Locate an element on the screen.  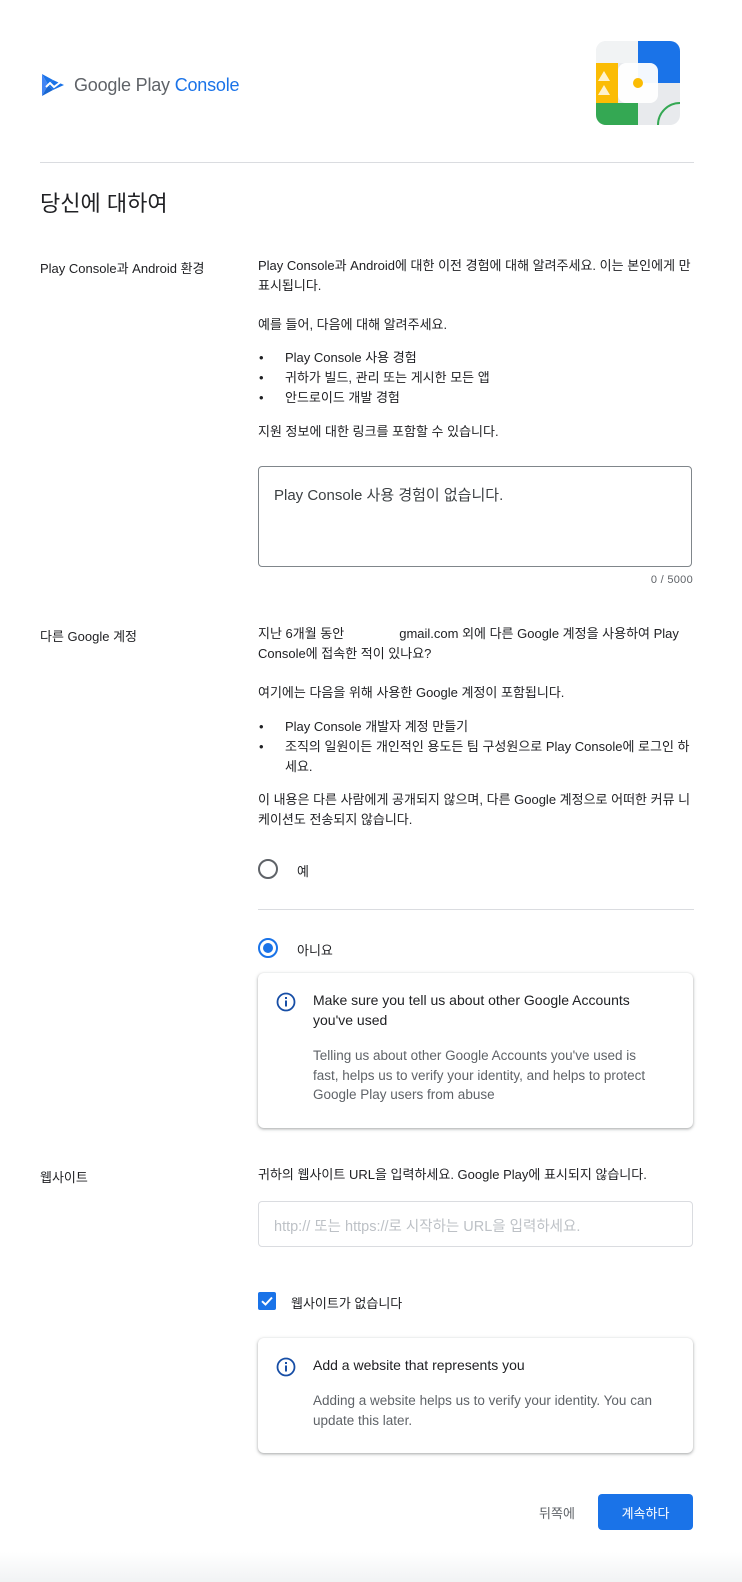
other-accounts-includes-lead: 여기에는 다음을 위해 사용한 Google 계정이 포함됩니다. is located at coordinates (411, 692).